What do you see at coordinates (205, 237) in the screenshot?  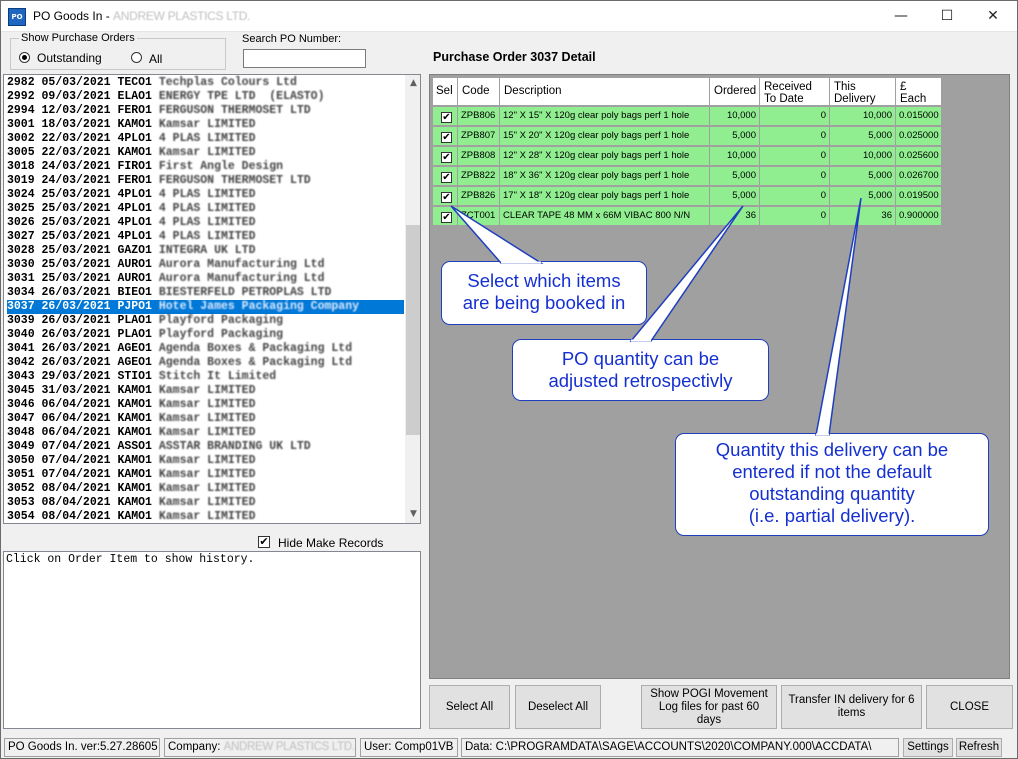 I see `po-list-row: 3027 25/03/2021 4PLO1 4 PLAS LIMITED` at bounding box center [205, 237].